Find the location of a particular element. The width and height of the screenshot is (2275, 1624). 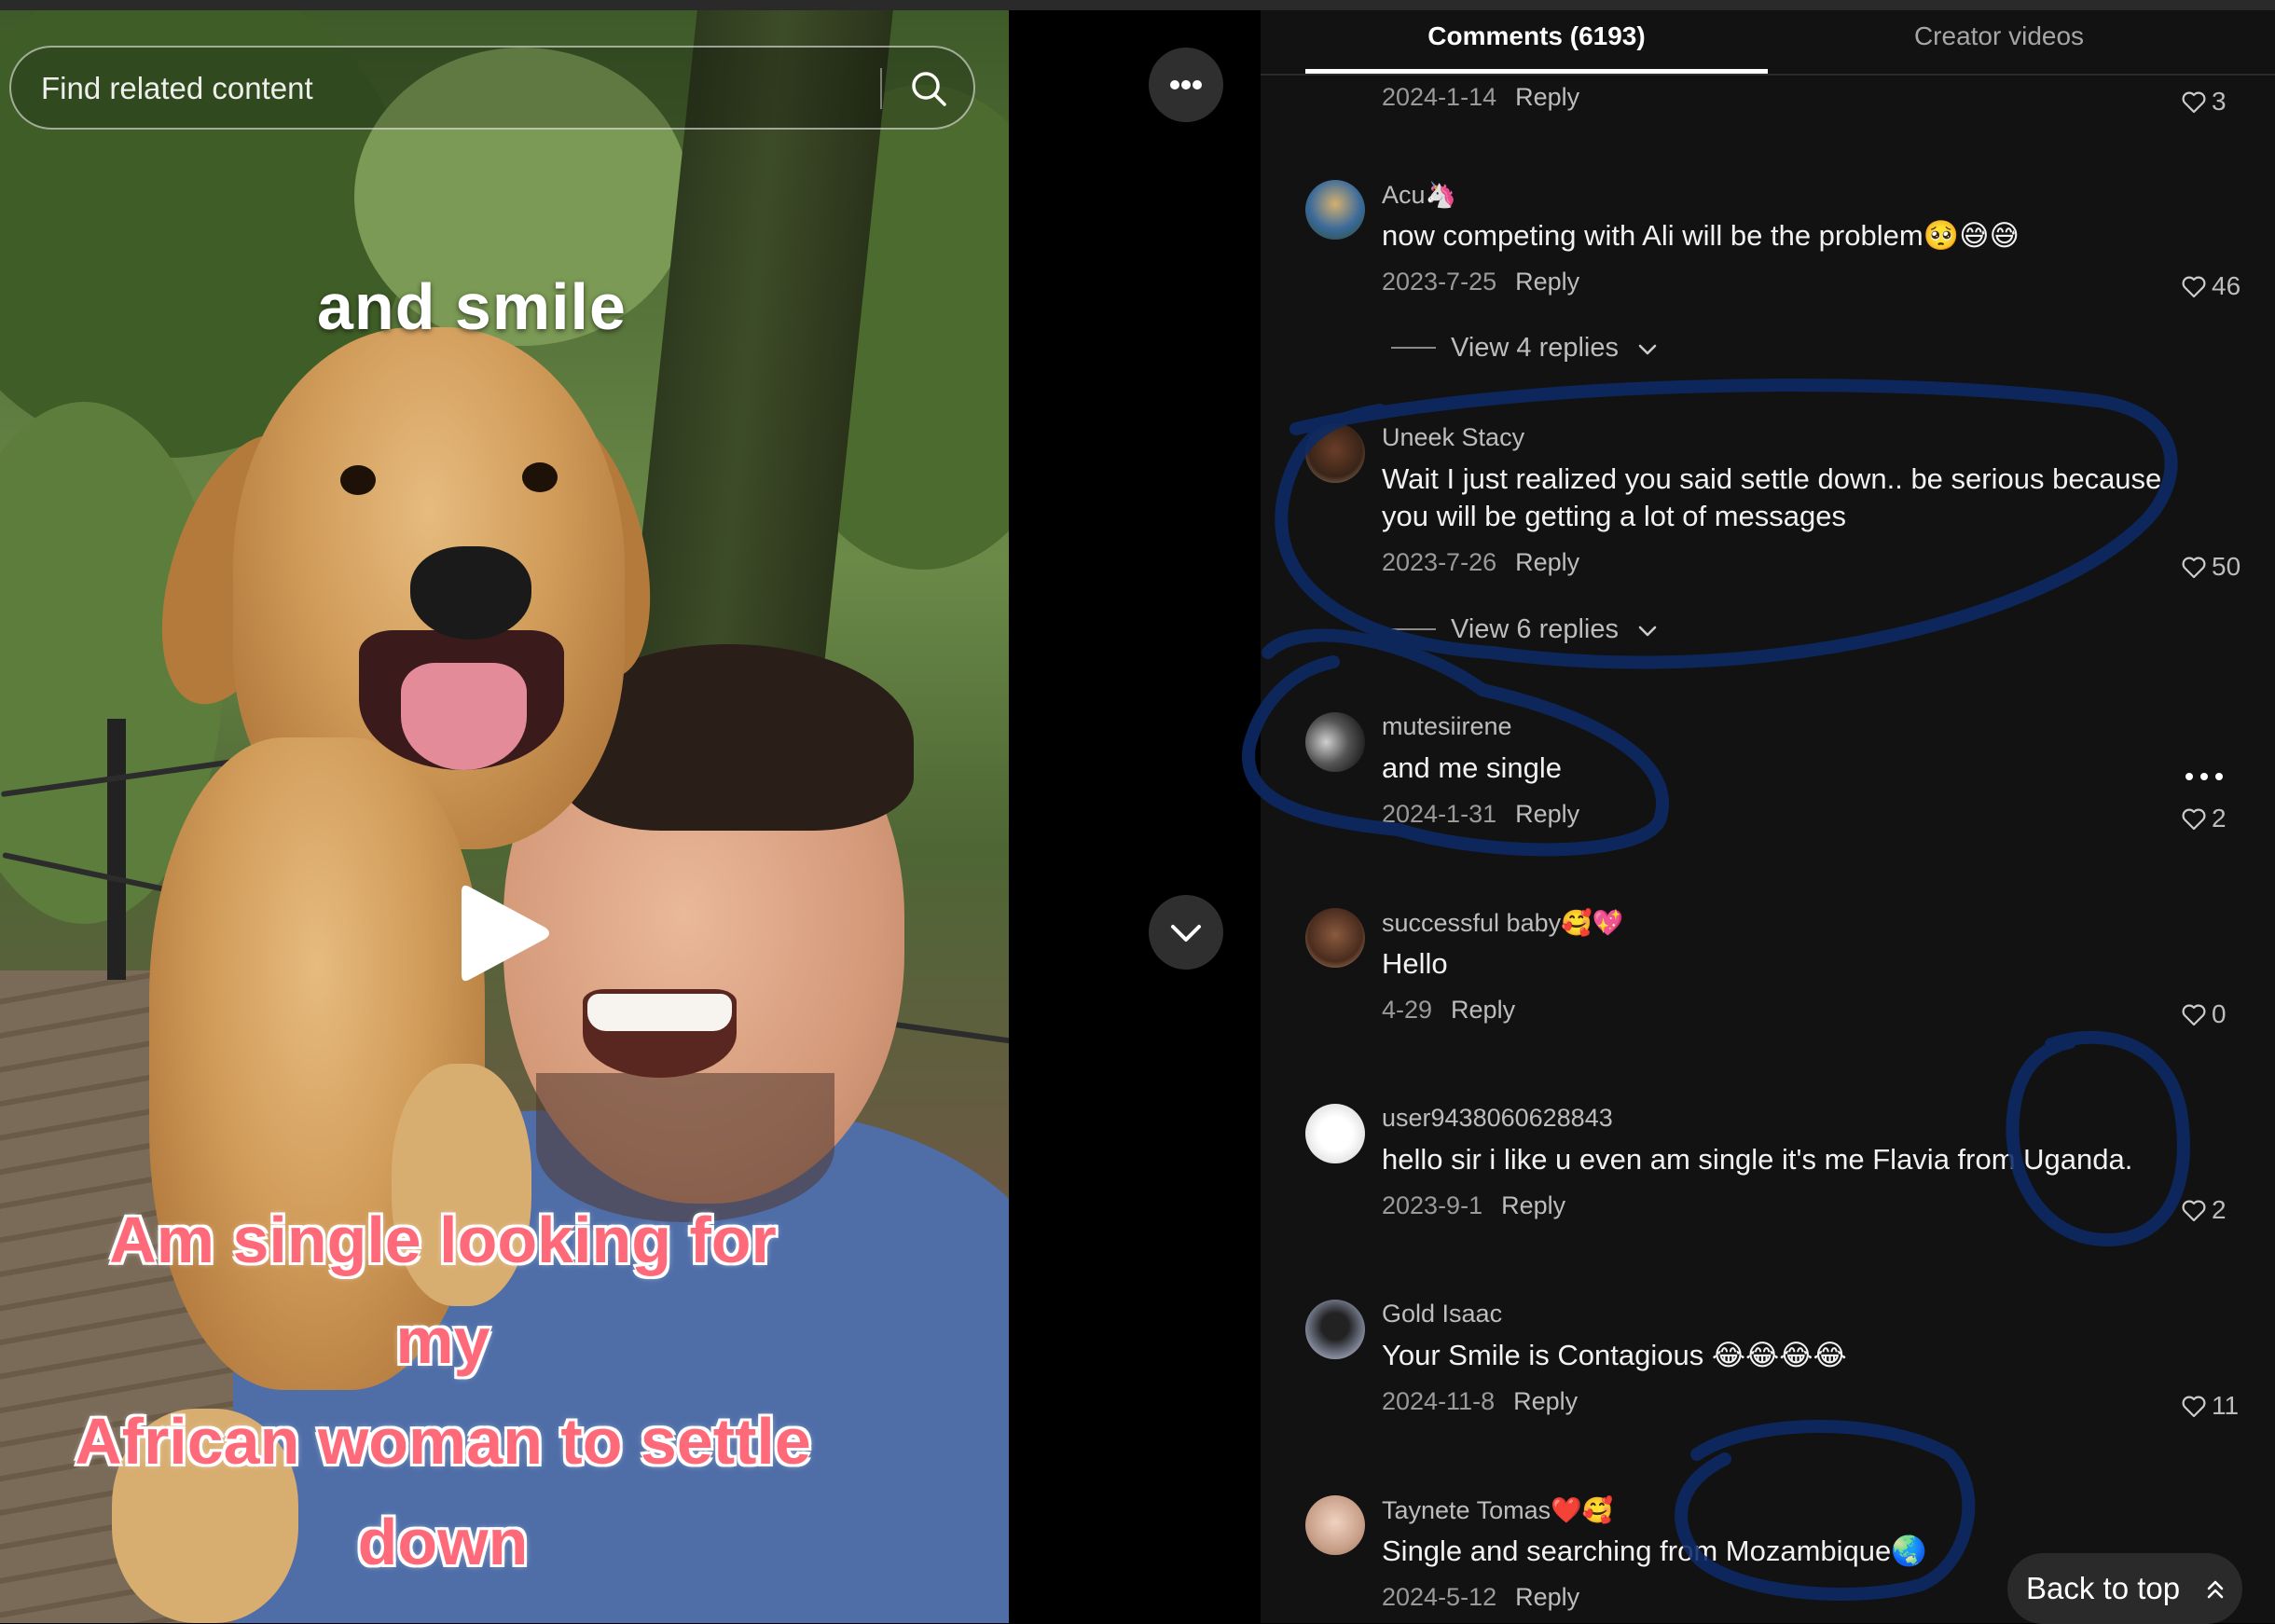

comment-meta: 2023-7-26 Reply is located at coordinates (1480, 562).